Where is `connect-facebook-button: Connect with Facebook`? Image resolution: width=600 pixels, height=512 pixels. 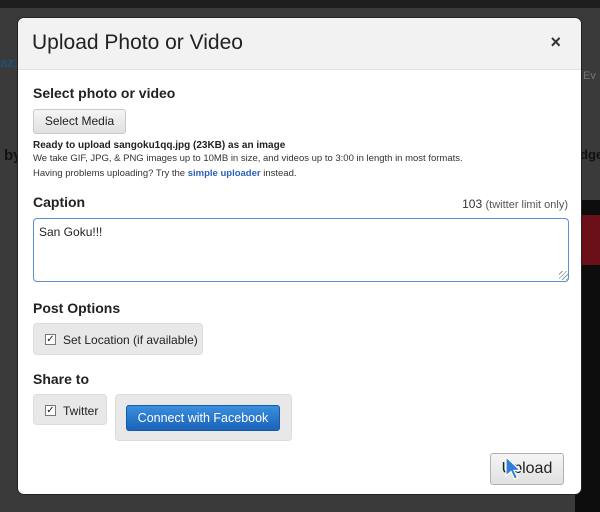
connect-facebook-button: Connect with Facebook is located at coordinates (203, 418).